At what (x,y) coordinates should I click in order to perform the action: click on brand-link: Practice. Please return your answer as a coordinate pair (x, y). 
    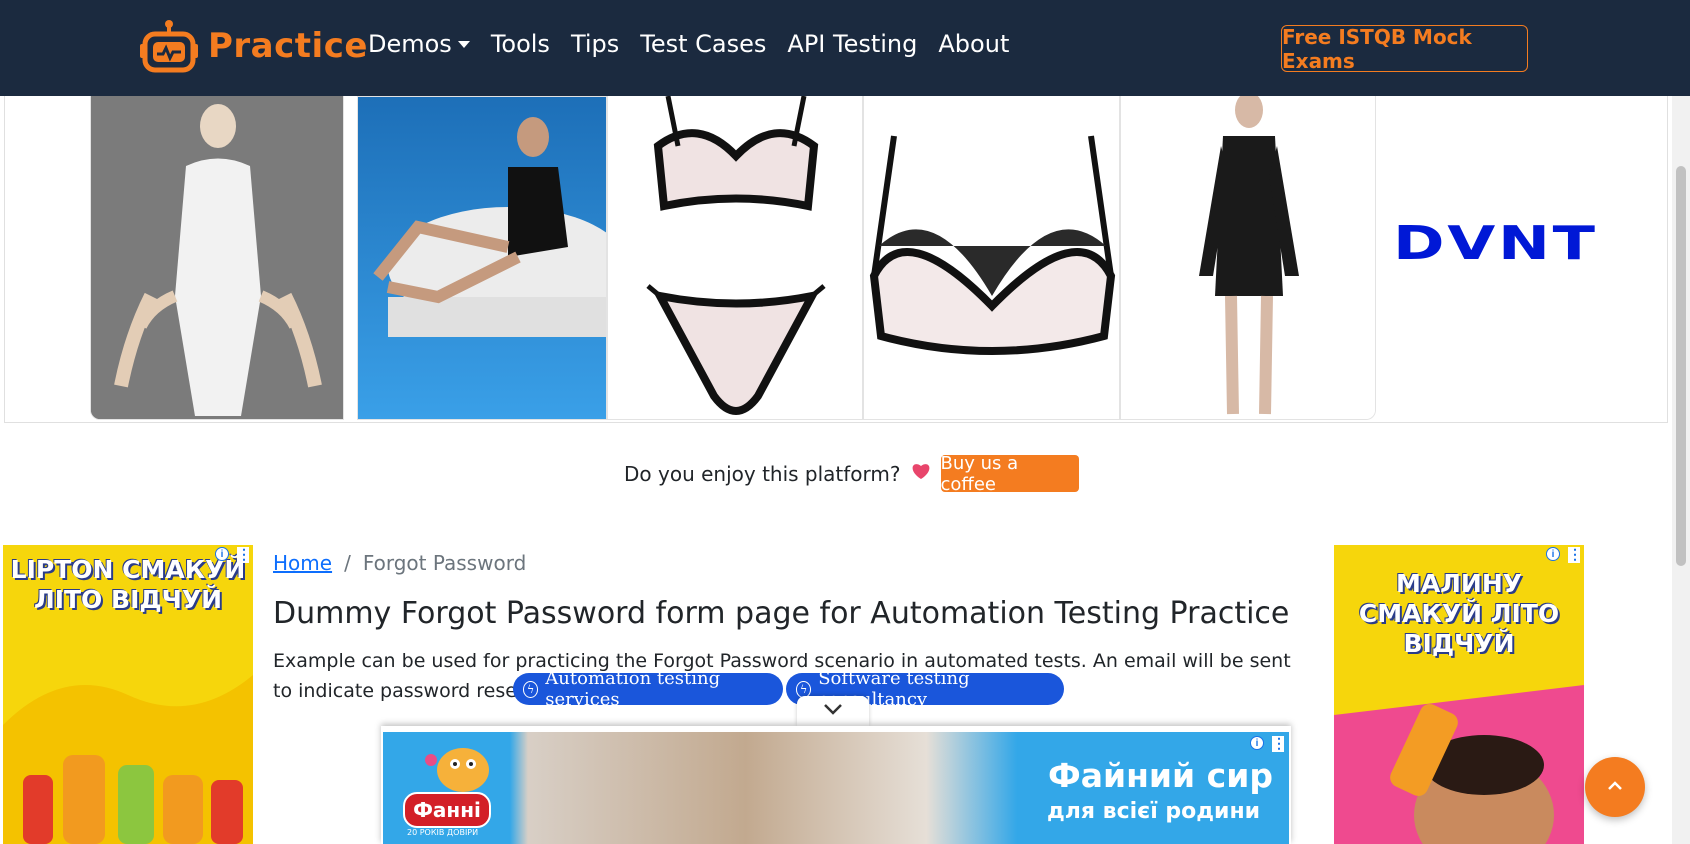
    Looking at the image, I should click on (254, 46).